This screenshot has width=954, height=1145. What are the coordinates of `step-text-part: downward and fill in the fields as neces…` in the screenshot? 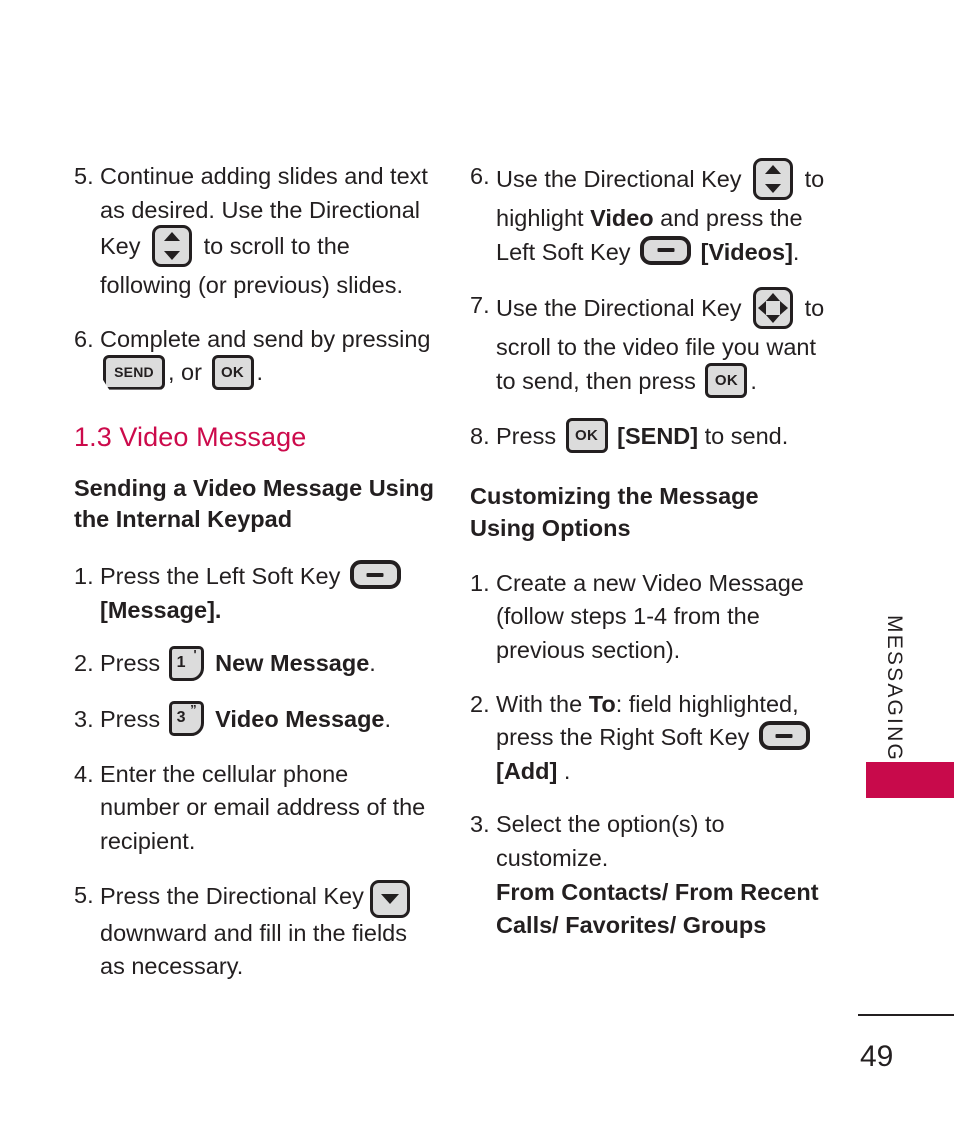 It's located at (253, 949).